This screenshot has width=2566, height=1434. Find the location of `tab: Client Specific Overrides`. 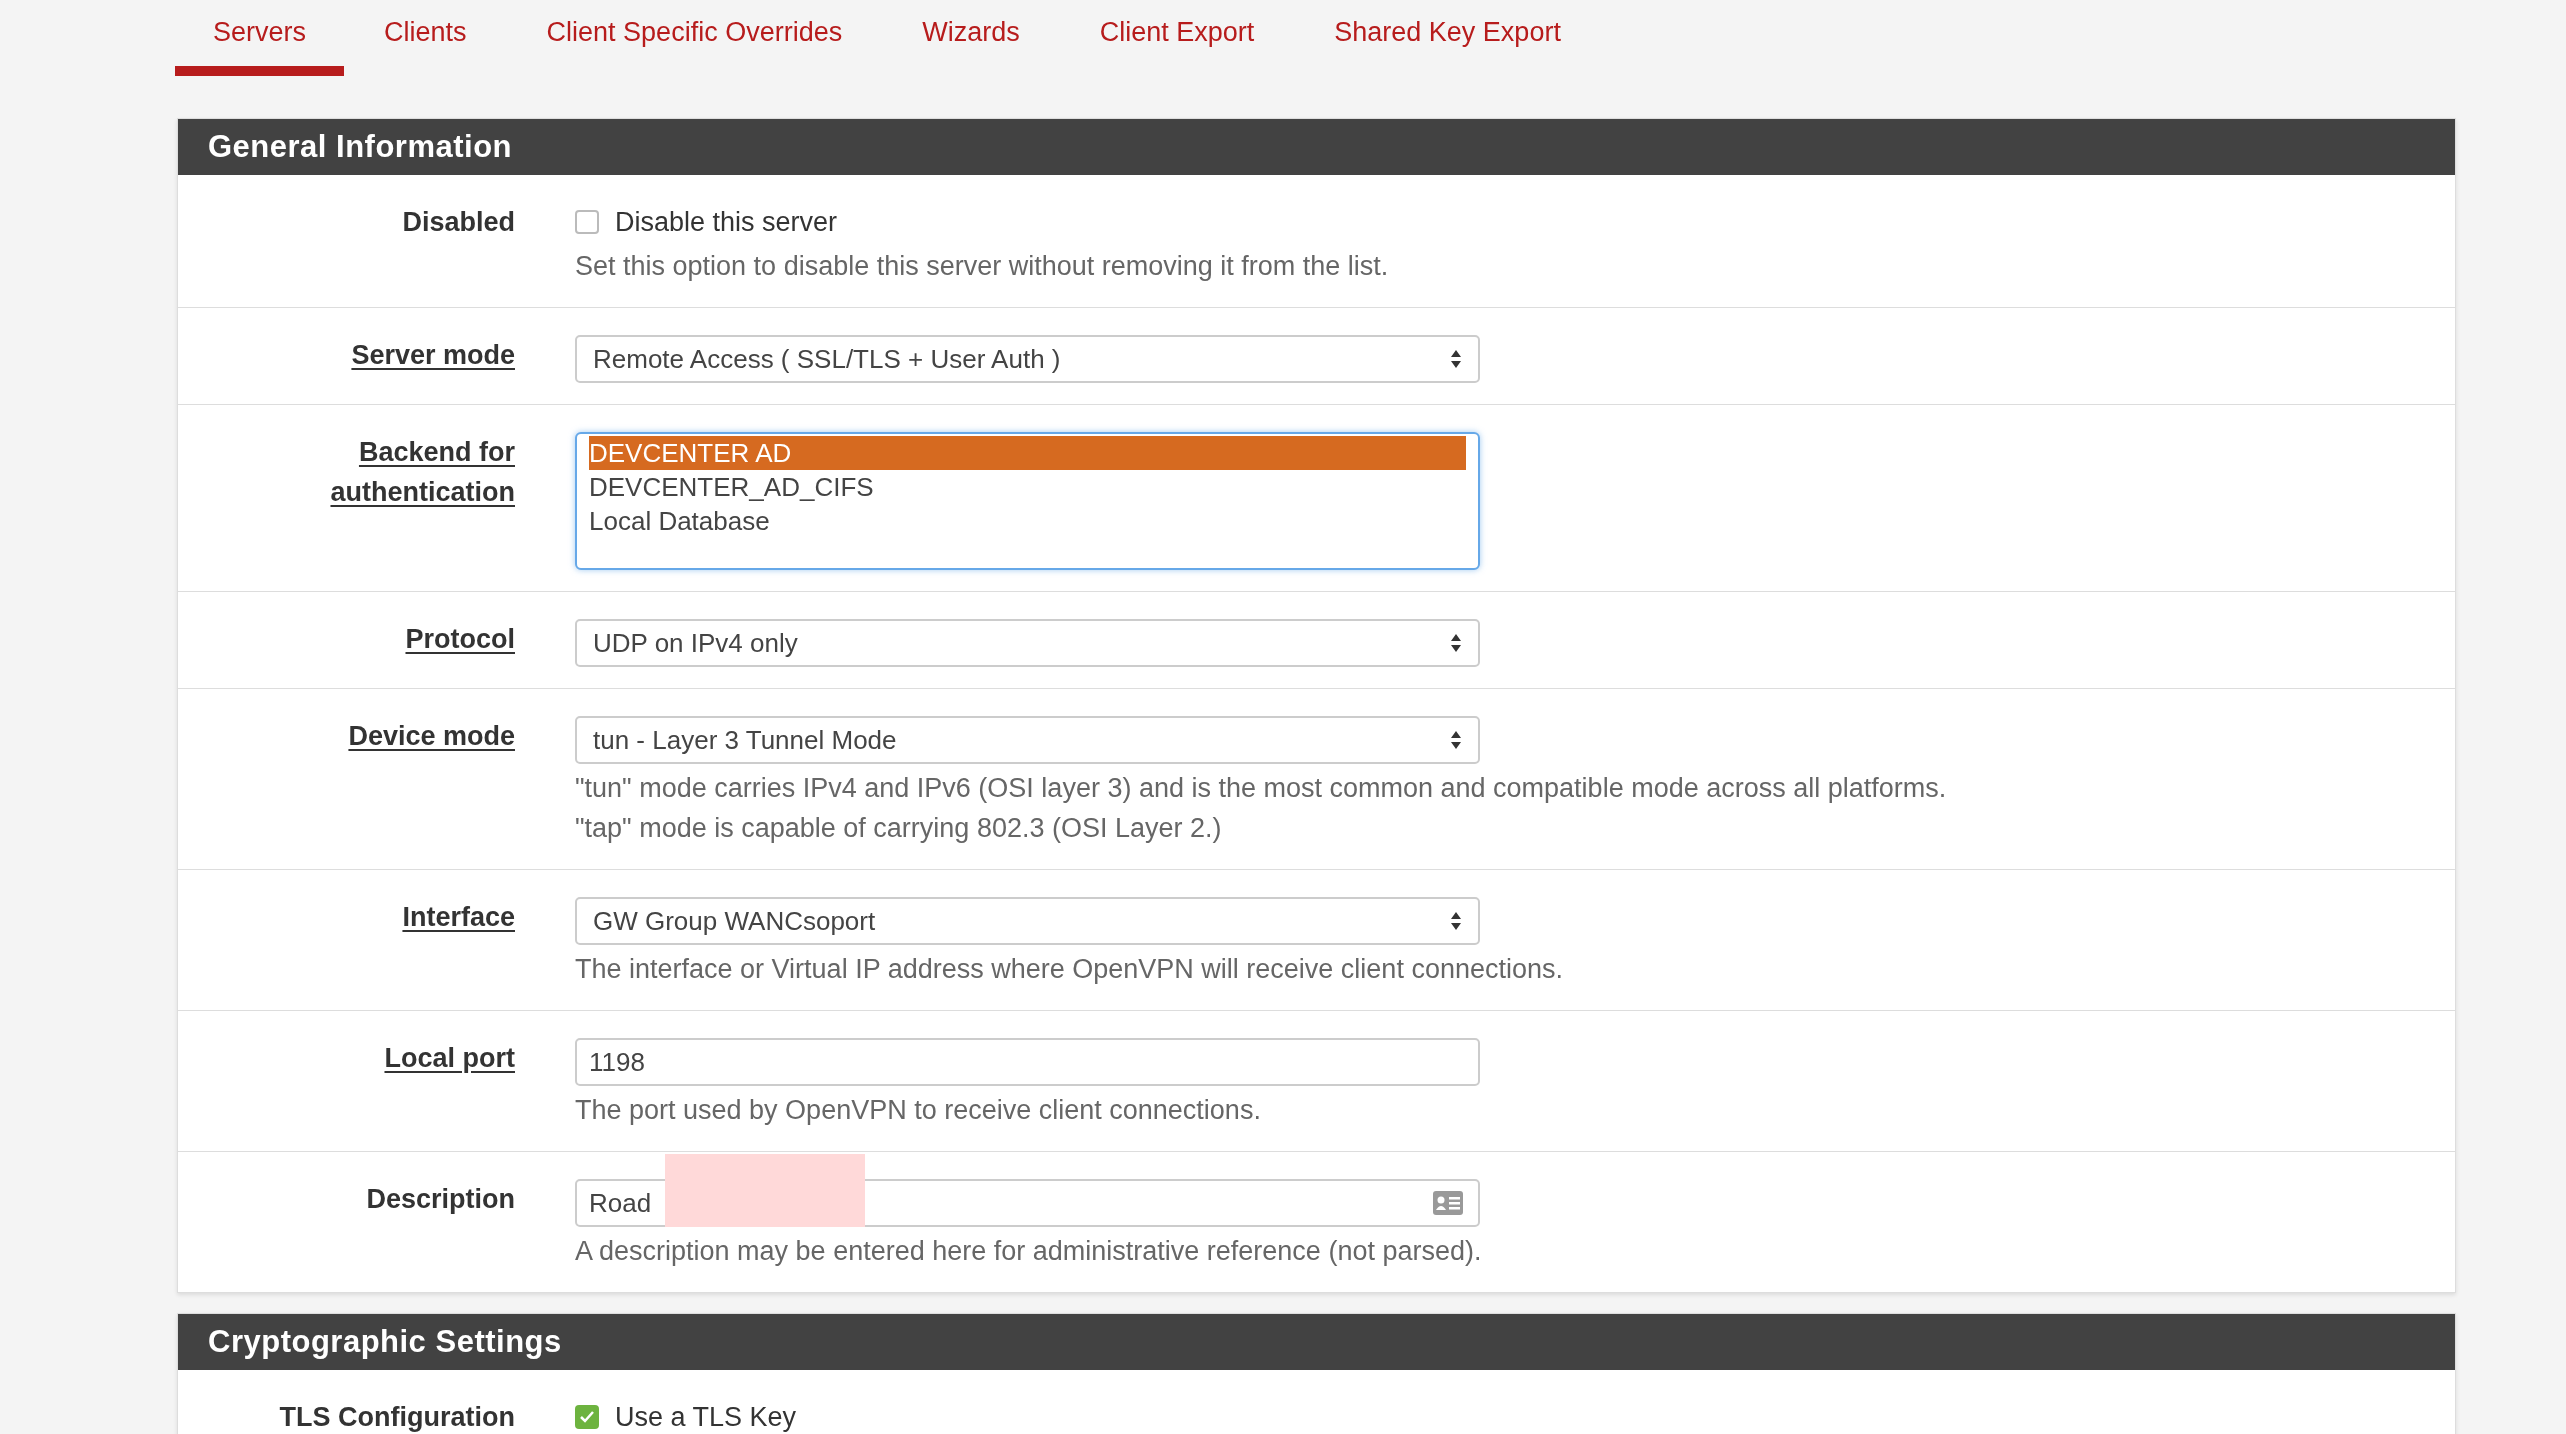

tab: Client Specific Overrides is located at coordinates (694, 38).